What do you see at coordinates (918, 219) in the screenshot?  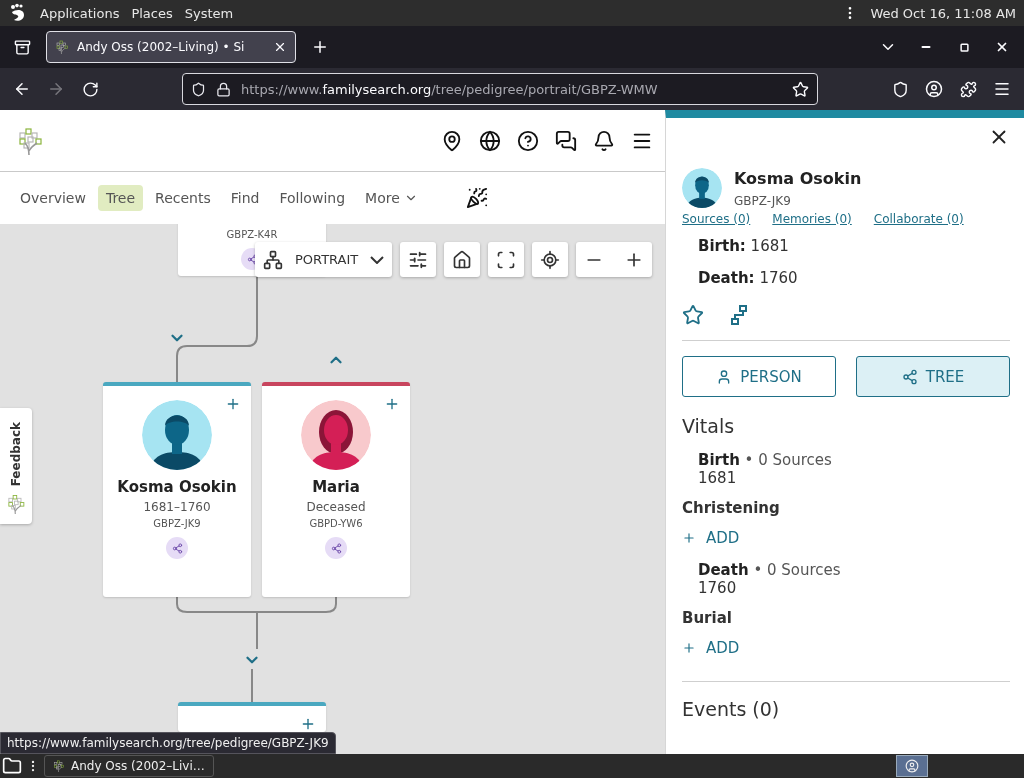 I see `link: Collaborate (0)` at bounding box center [918, 219].